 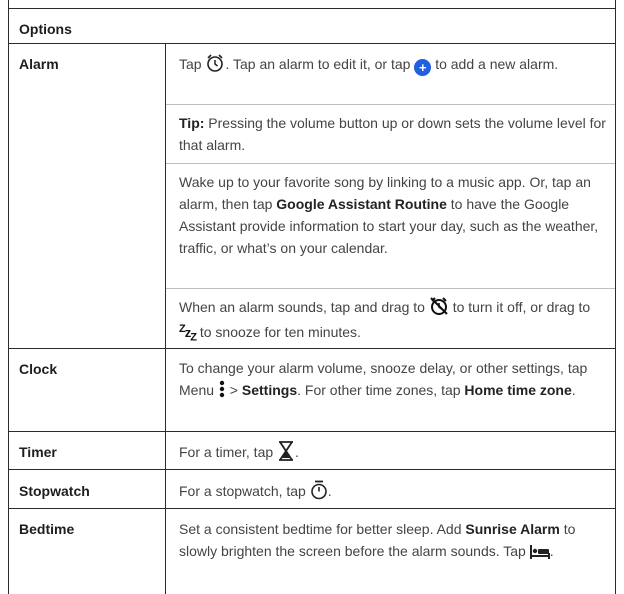 What do you see at coordinates (222, 389) in the screenshot?
I see `menu-icon` at bounding box center [222, 389].